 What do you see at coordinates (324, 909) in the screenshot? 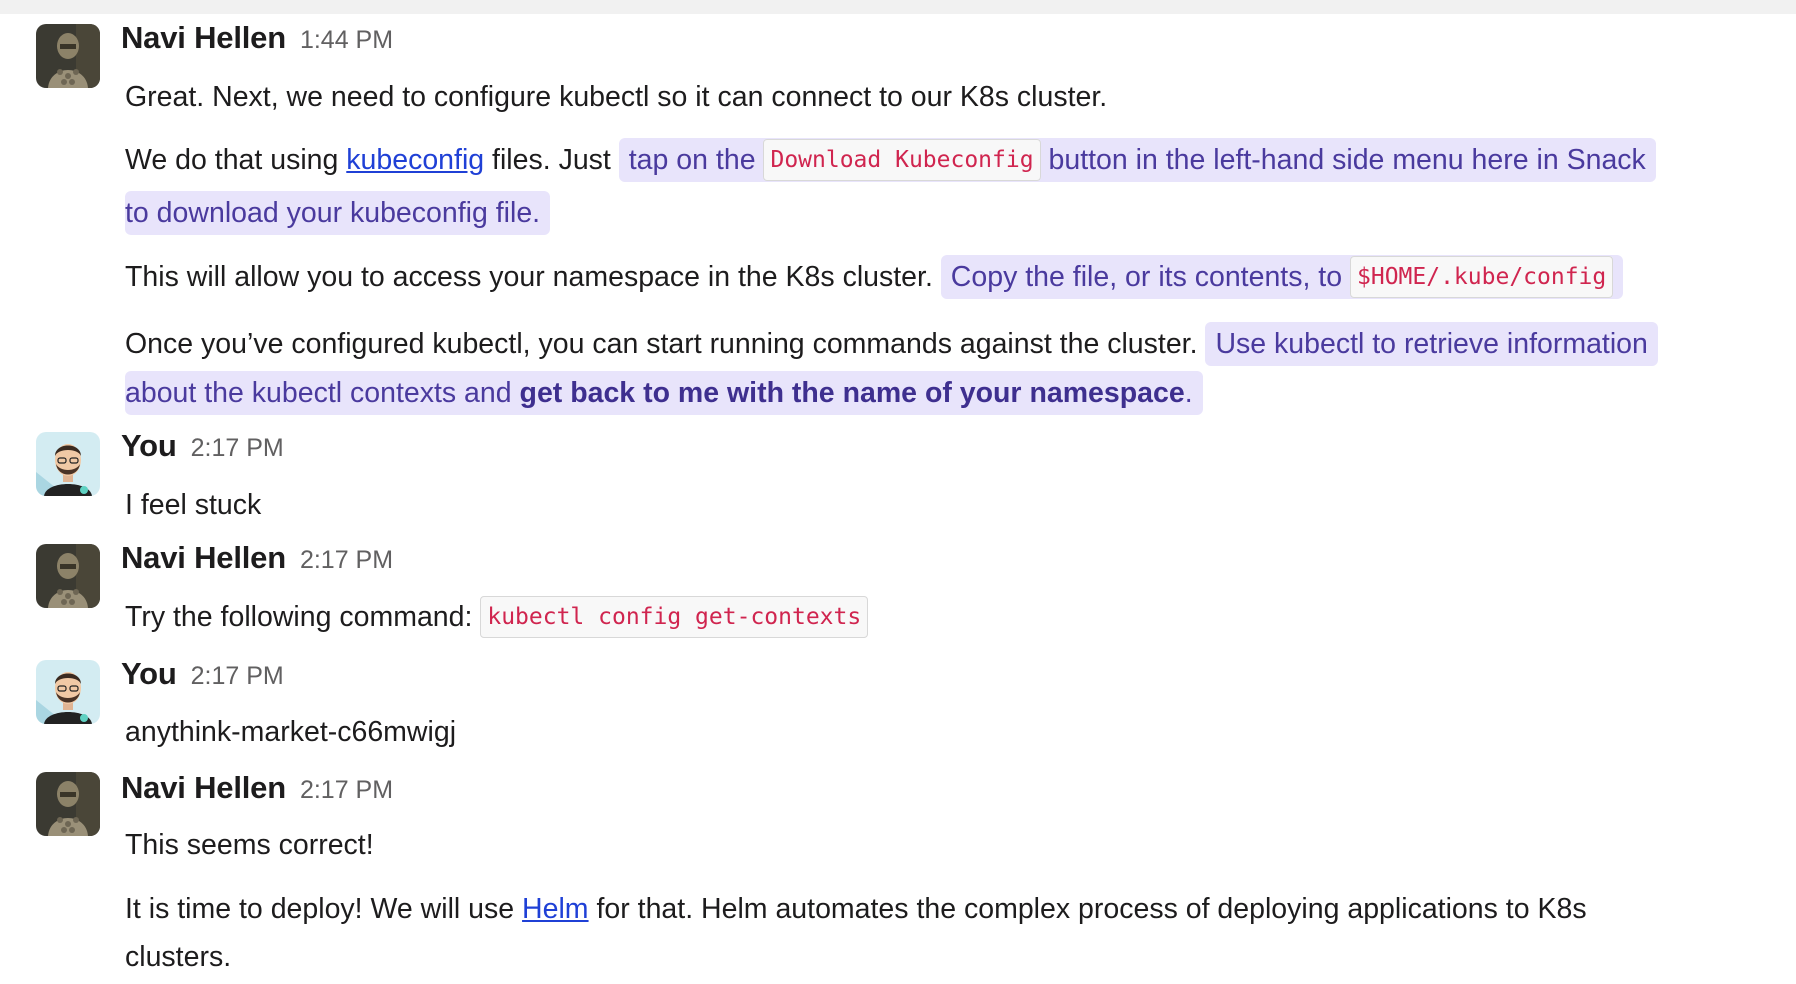
I see `text: It is time to deploy! We will use` at bounding box center [324, 909].